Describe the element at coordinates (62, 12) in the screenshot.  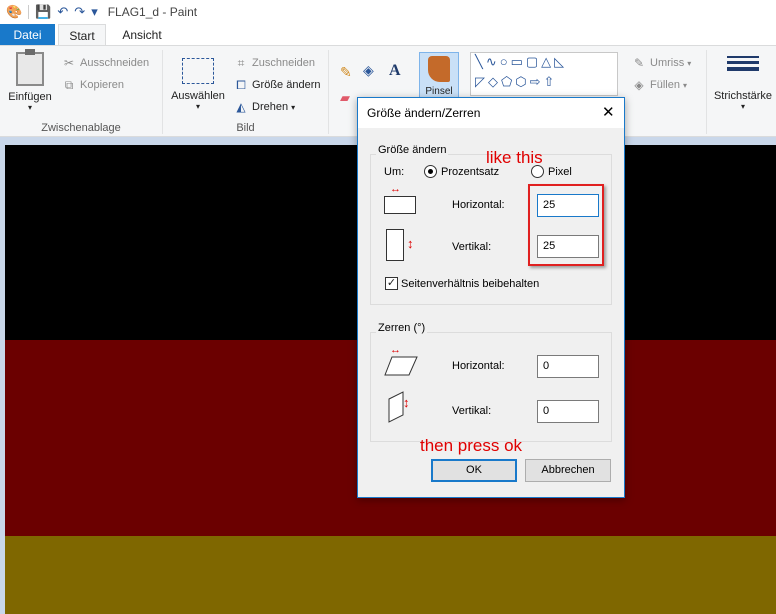
I see `undo-icon: ↶` at that location.